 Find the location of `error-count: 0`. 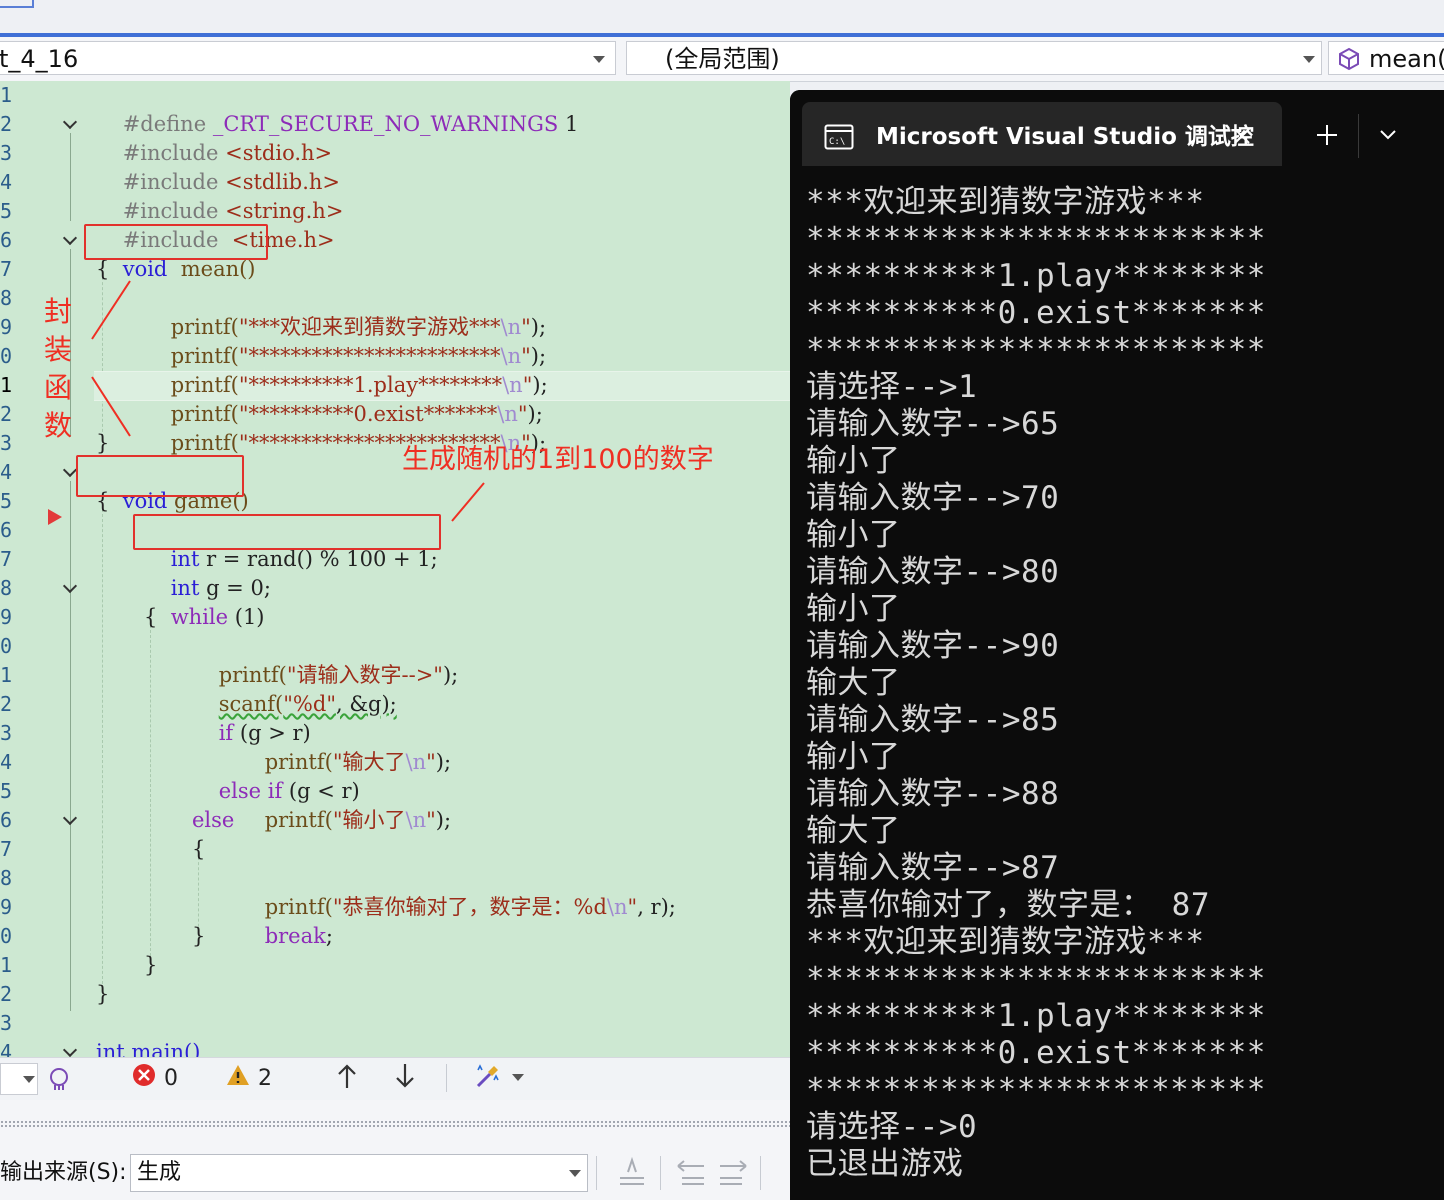

error-count: 0 is located at coordinates (171, 1079).